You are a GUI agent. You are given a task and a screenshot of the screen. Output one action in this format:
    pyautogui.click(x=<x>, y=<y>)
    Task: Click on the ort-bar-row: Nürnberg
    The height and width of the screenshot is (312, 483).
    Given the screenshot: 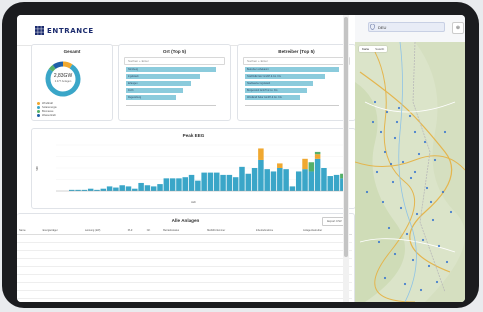 What is the action you would take?
    pyautogui.click(x=171, y=69)
    